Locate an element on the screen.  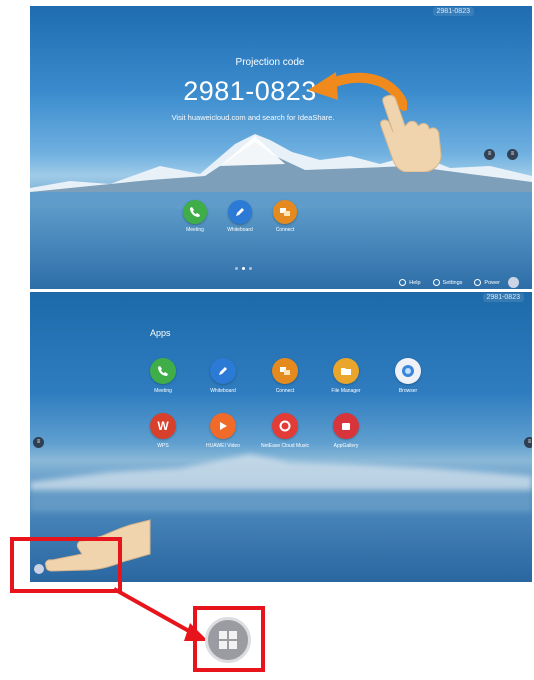
start-button is located at coordinates (513, 282).